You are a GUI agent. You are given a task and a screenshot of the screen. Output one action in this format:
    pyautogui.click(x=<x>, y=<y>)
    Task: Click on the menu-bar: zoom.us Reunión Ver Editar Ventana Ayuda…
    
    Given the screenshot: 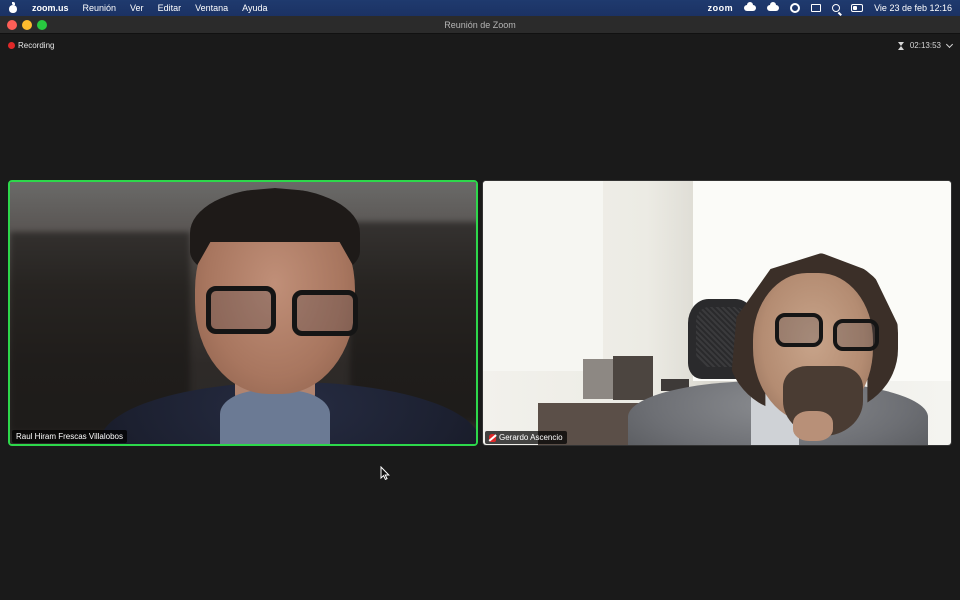 What is the action you would take?
    pyautogui.click(x=480, y=8)
    